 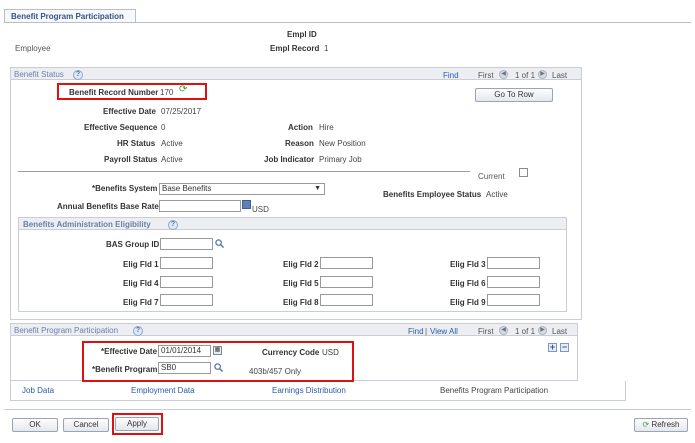 I want to click on benefit-program-description: 403b/457 Only, so click(x=275, y=371).